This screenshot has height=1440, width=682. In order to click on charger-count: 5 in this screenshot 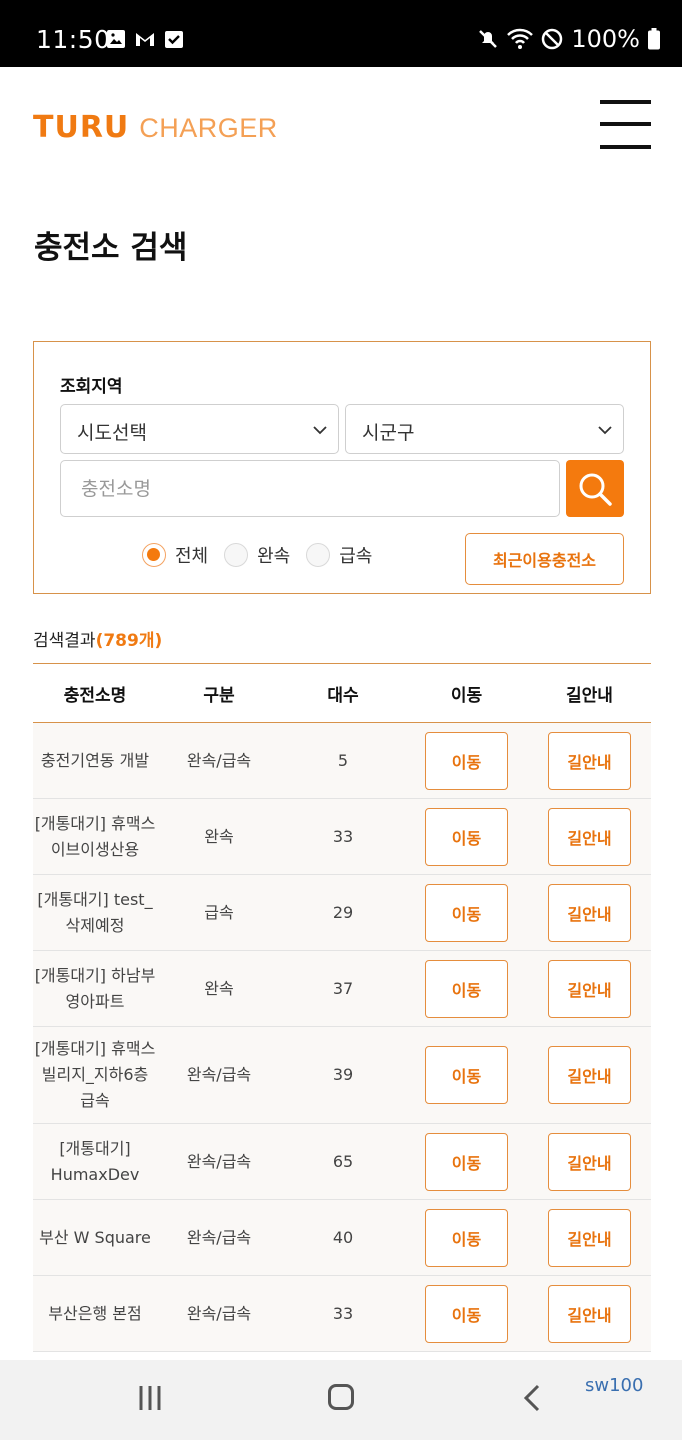, I will do `click(343, 760)`.